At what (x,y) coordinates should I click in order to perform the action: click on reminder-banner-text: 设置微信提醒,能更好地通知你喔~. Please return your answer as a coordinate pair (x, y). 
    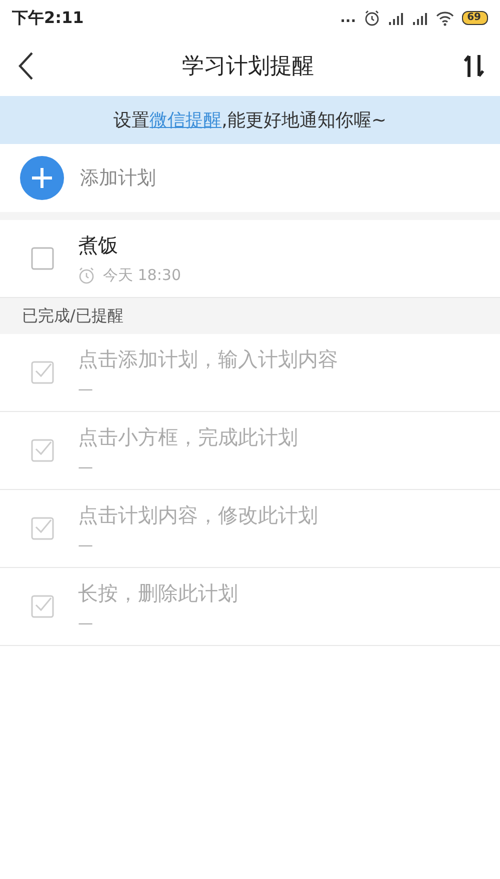
    Looking at the image, I should click on (250, 120).